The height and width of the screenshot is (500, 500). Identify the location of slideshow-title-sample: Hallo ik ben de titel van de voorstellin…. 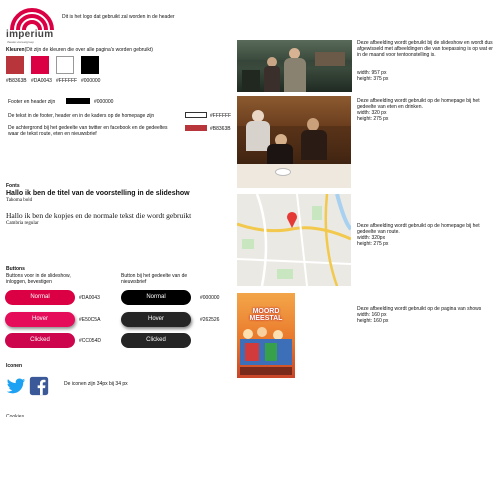
(98, 193).